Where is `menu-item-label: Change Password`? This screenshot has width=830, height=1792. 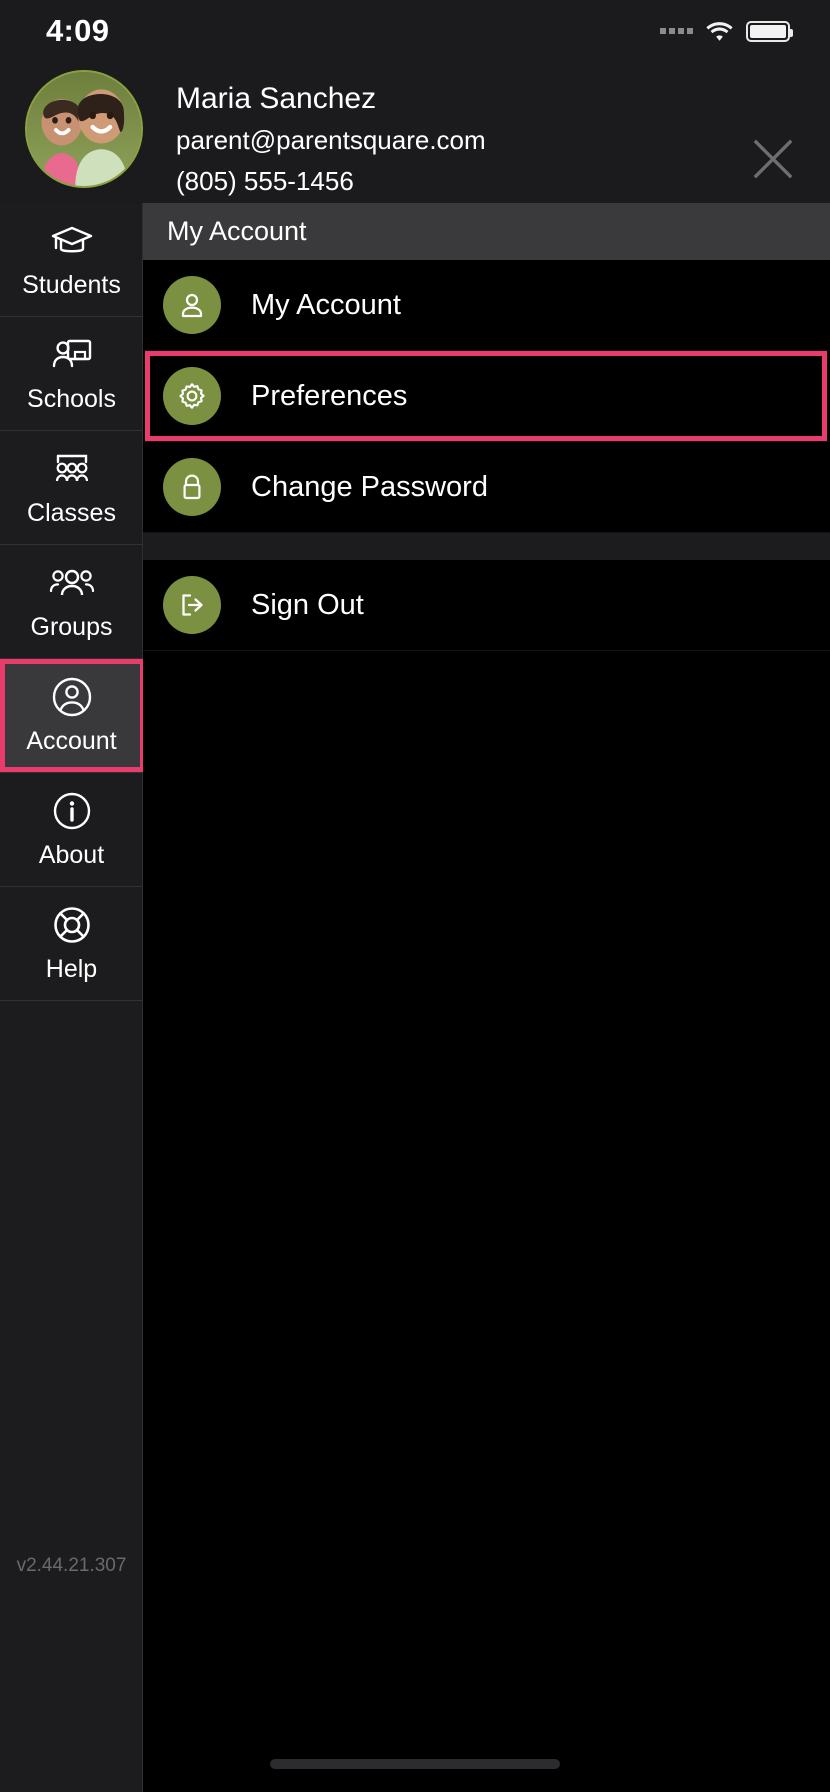 menu-item-label: Change Password is located at coordinates (369, 486).